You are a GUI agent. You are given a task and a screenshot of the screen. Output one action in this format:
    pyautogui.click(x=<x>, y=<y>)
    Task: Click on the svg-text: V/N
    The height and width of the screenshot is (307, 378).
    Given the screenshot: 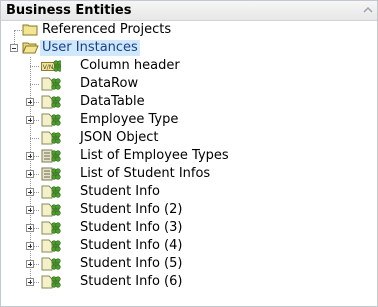 What is the action you would take?
    pyautogui.click(x=48, y=67)
    